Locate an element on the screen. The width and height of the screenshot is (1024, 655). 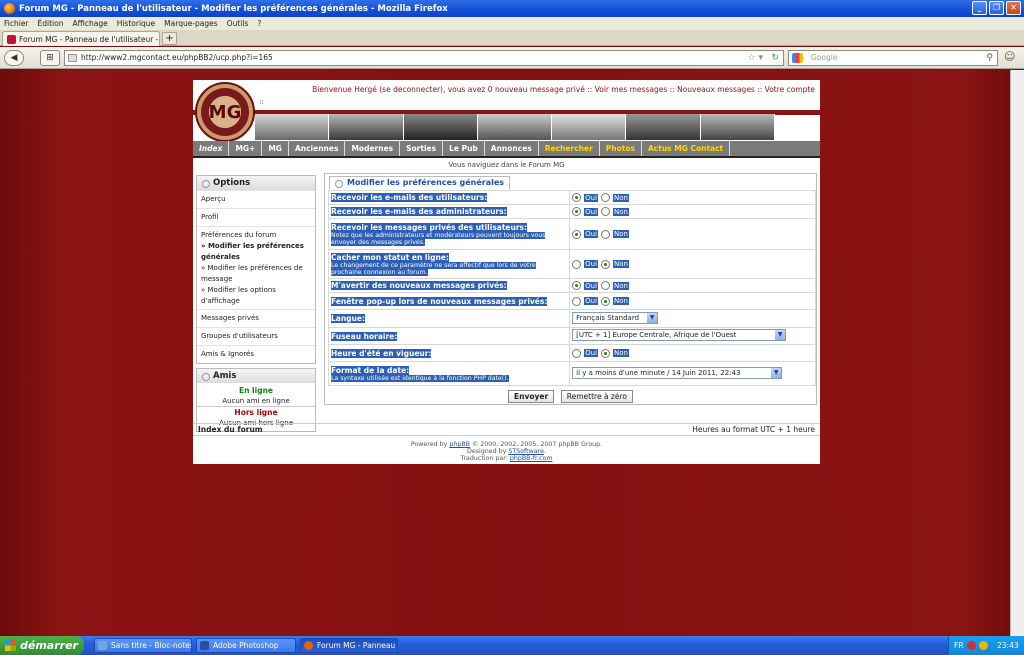
back-button: ◀ is located at coordinates (14, 58).